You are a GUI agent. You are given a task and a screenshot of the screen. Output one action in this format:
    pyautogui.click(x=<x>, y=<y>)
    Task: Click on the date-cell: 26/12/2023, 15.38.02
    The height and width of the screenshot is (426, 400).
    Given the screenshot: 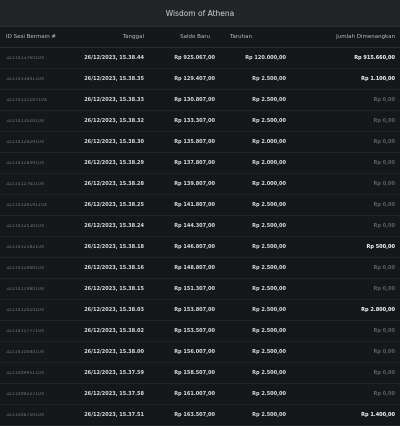 What is the action you would take?
    pyautogui.click(x=114, y=331)
    